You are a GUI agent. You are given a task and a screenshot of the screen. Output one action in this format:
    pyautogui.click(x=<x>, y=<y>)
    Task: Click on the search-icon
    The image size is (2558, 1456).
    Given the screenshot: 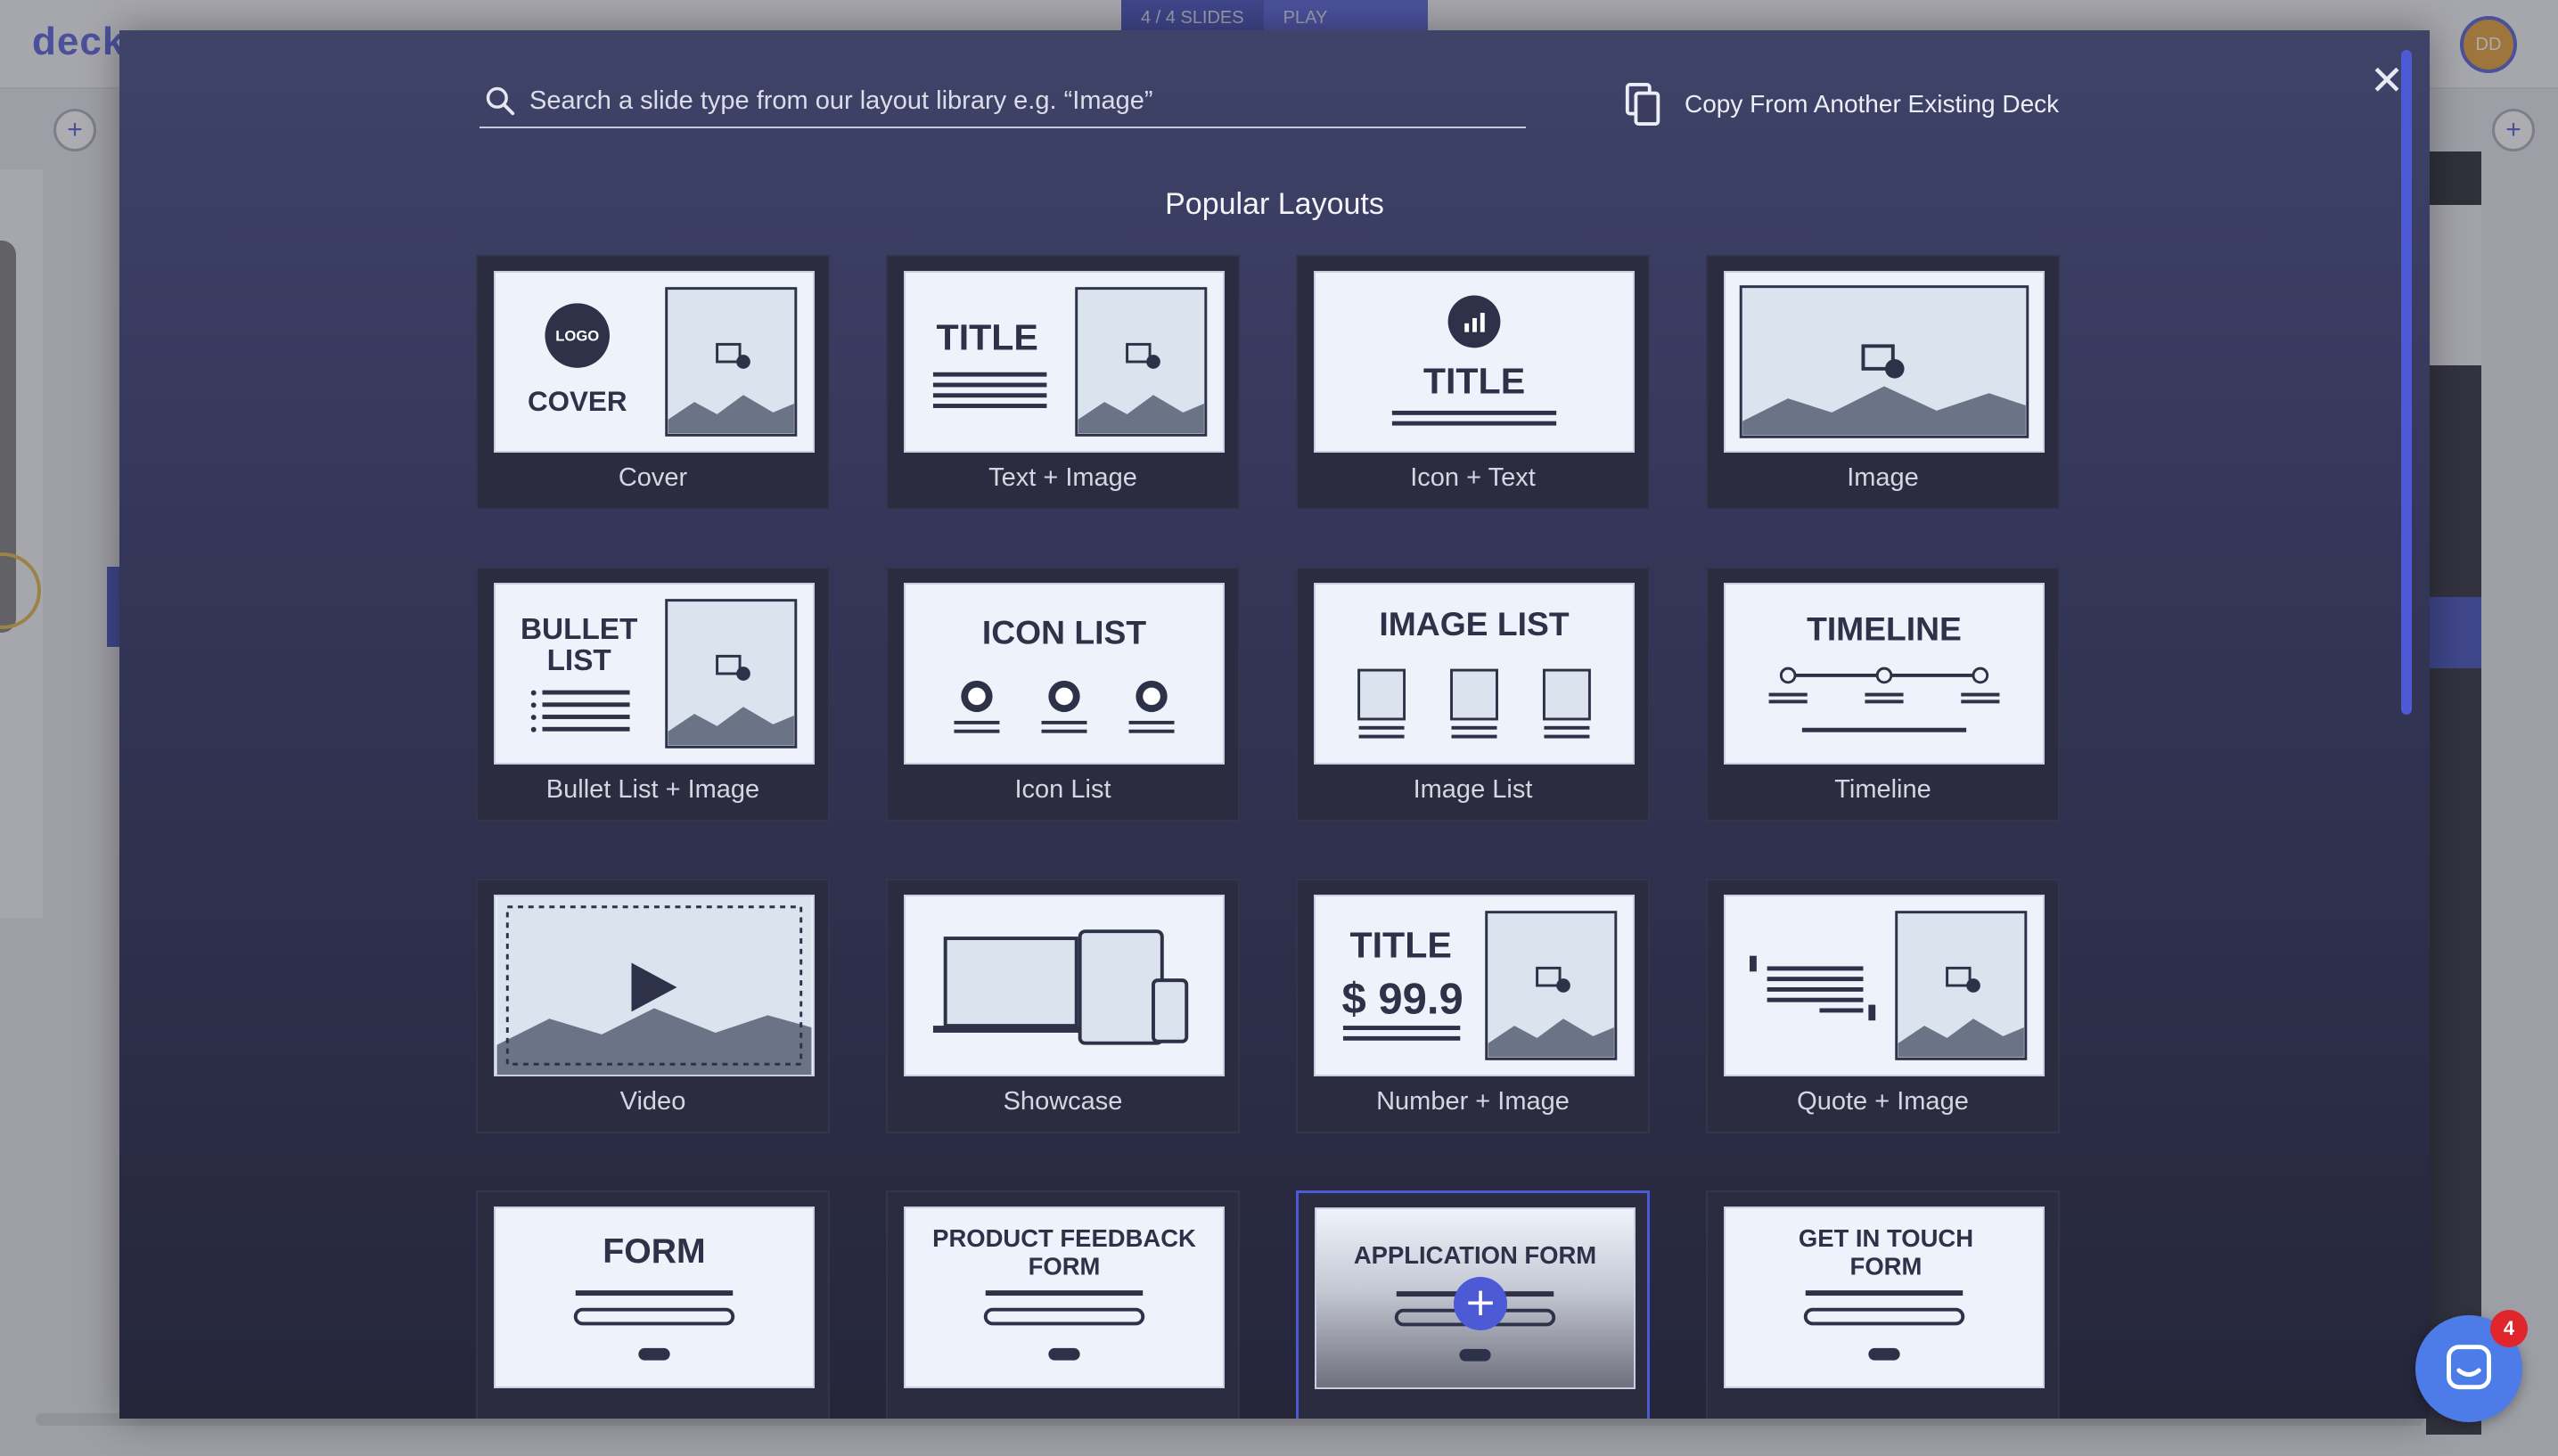 What is the action you would take?
    pyautogui.click(x=500, y=101)
    